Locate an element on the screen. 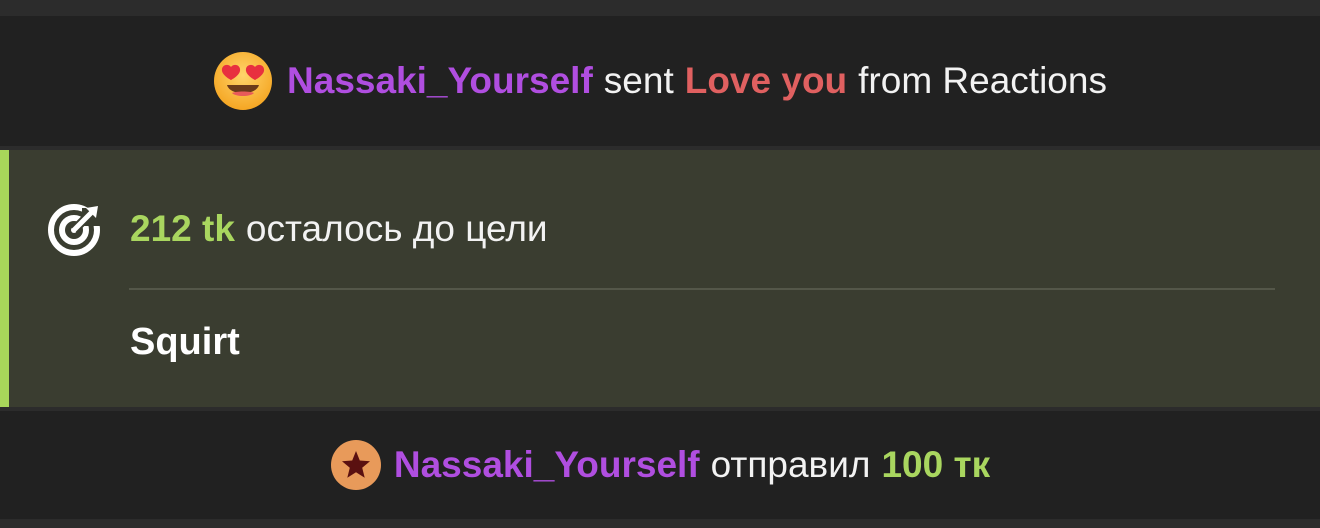  goal-remaining-text: осталось до цели is located at coordinates (396, 228).